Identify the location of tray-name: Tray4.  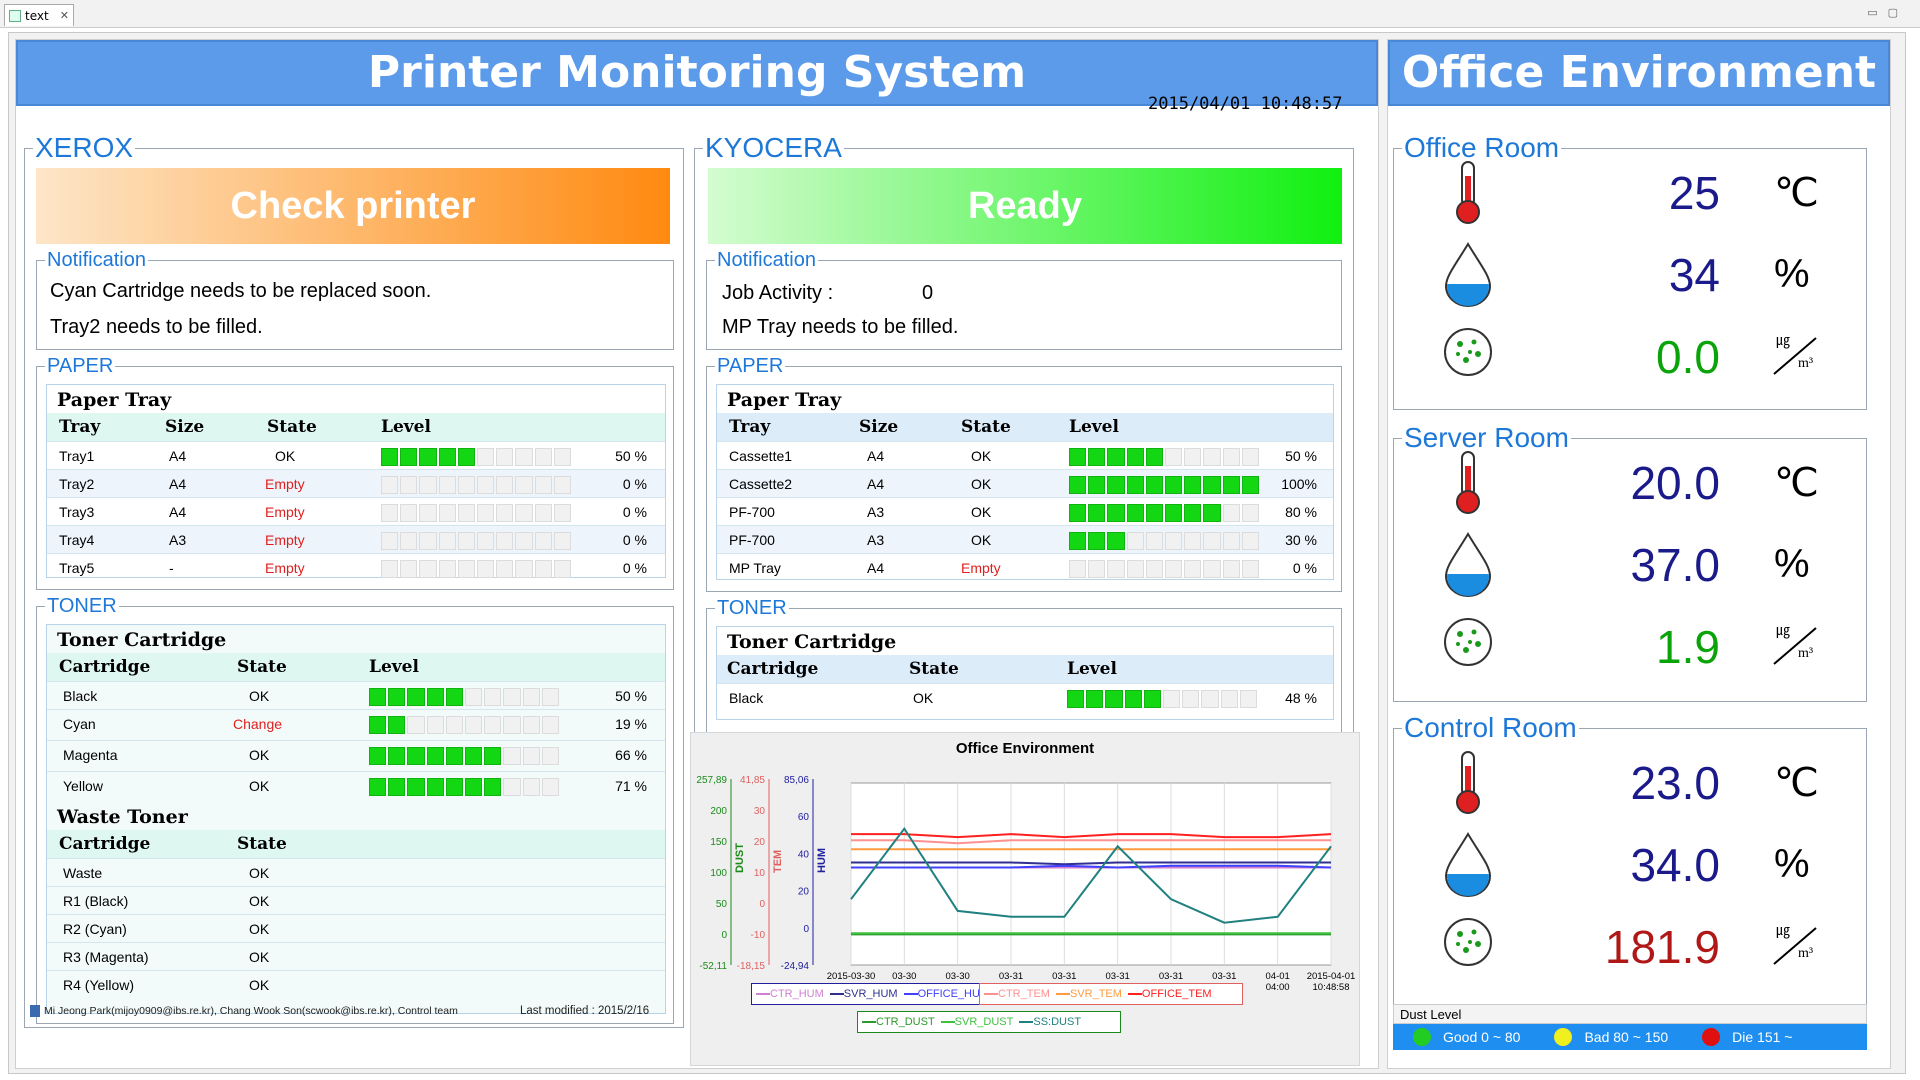
(77, 540).